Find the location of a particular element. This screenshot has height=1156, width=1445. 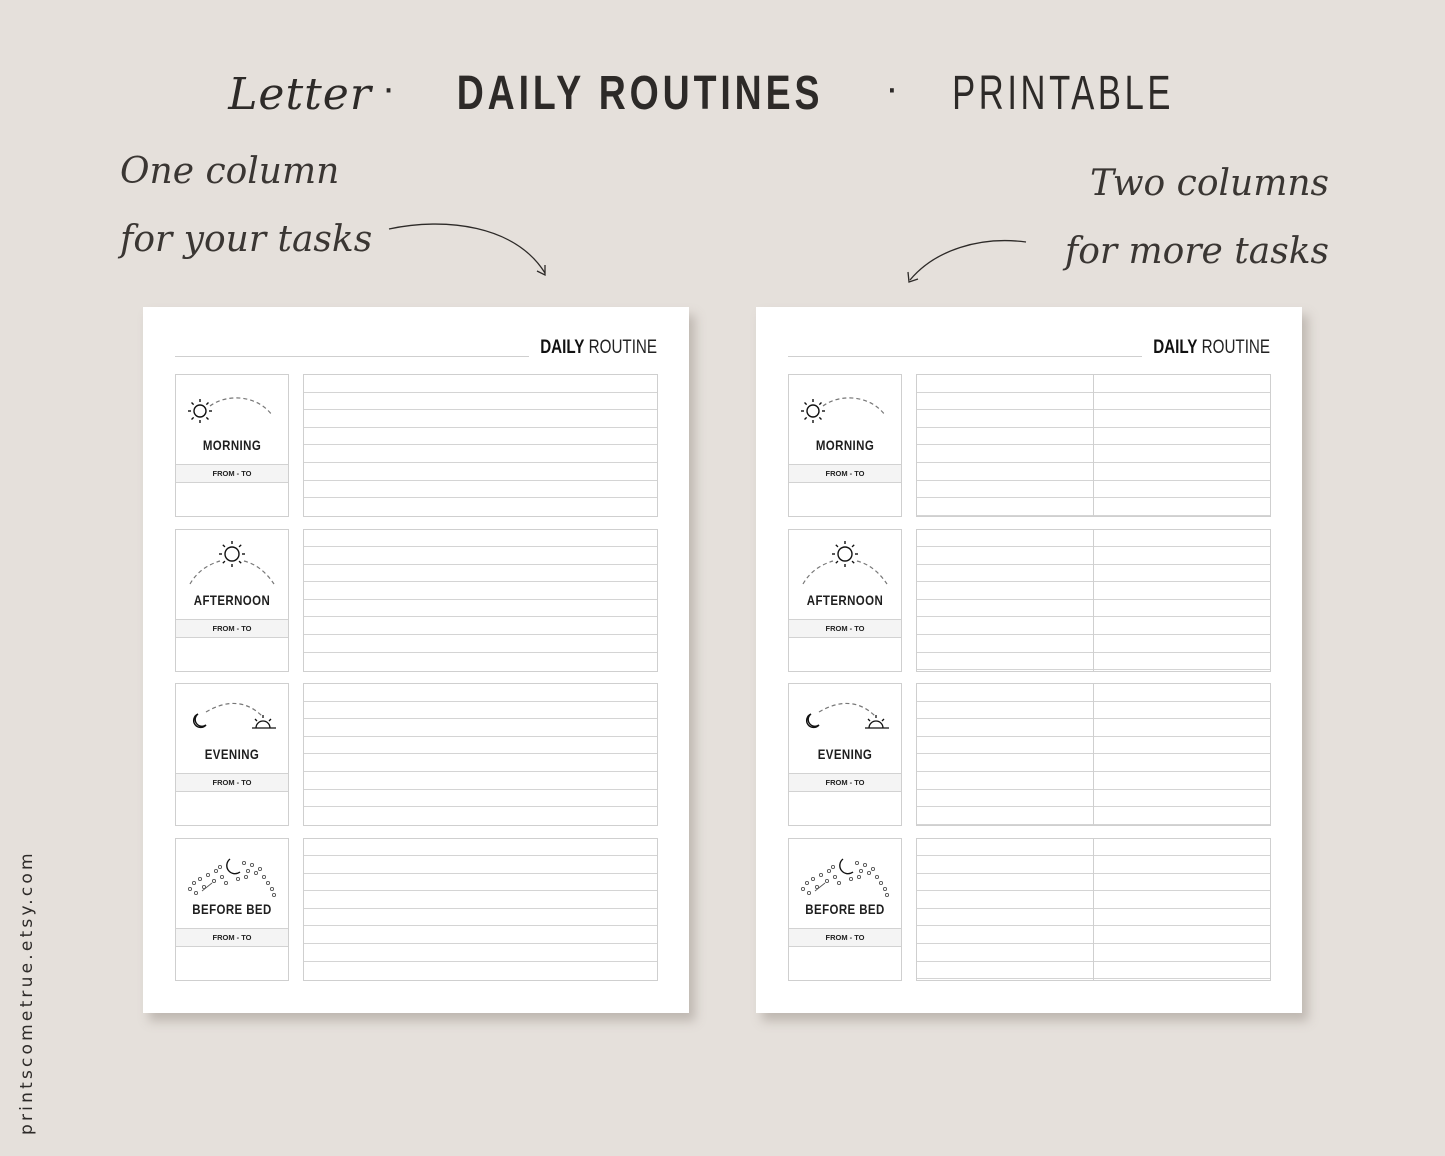

note-one-column: One column for your tasks is located at coordinates (246, 206).